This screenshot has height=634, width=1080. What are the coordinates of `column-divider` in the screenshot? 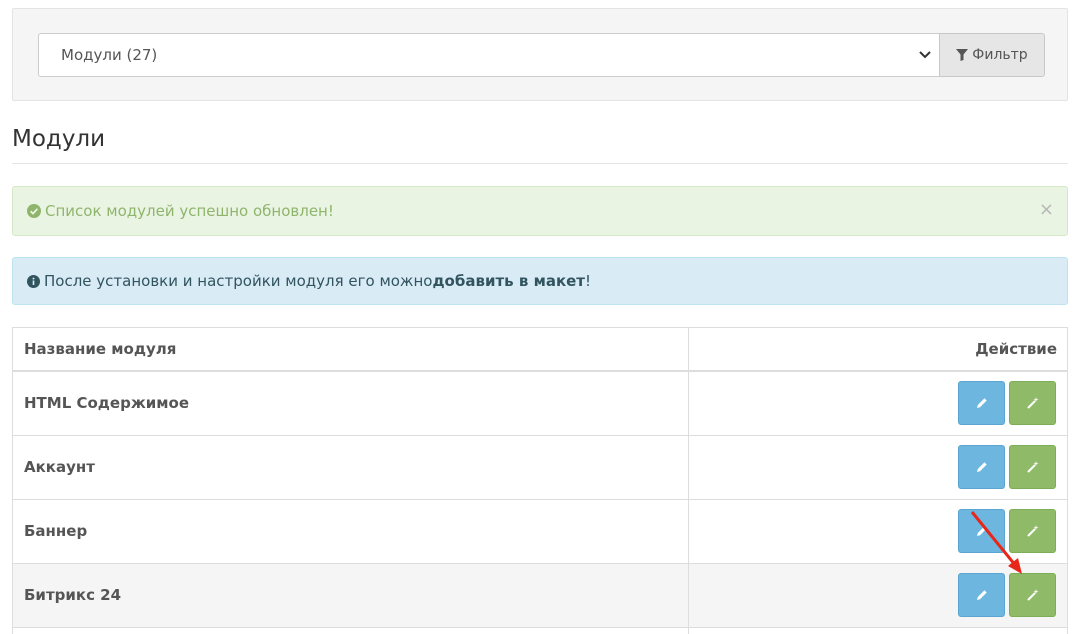 It's located at (688, 481).